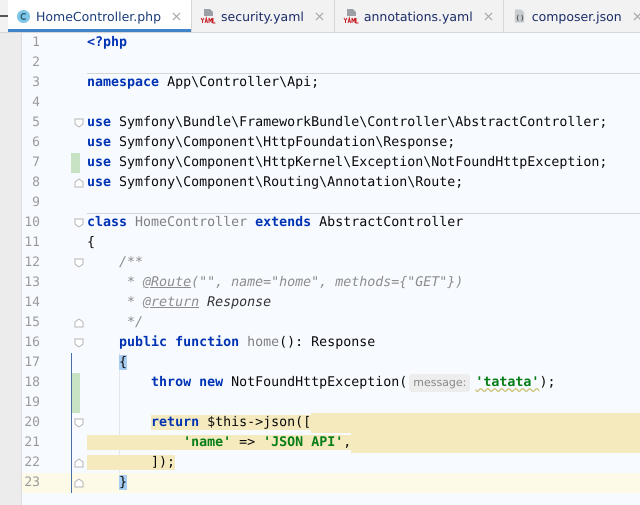 The image size is (640, 505). Describe the element at coordinates (439, 383) in the screenshot. I see `parameter-hint: message:` at that location.